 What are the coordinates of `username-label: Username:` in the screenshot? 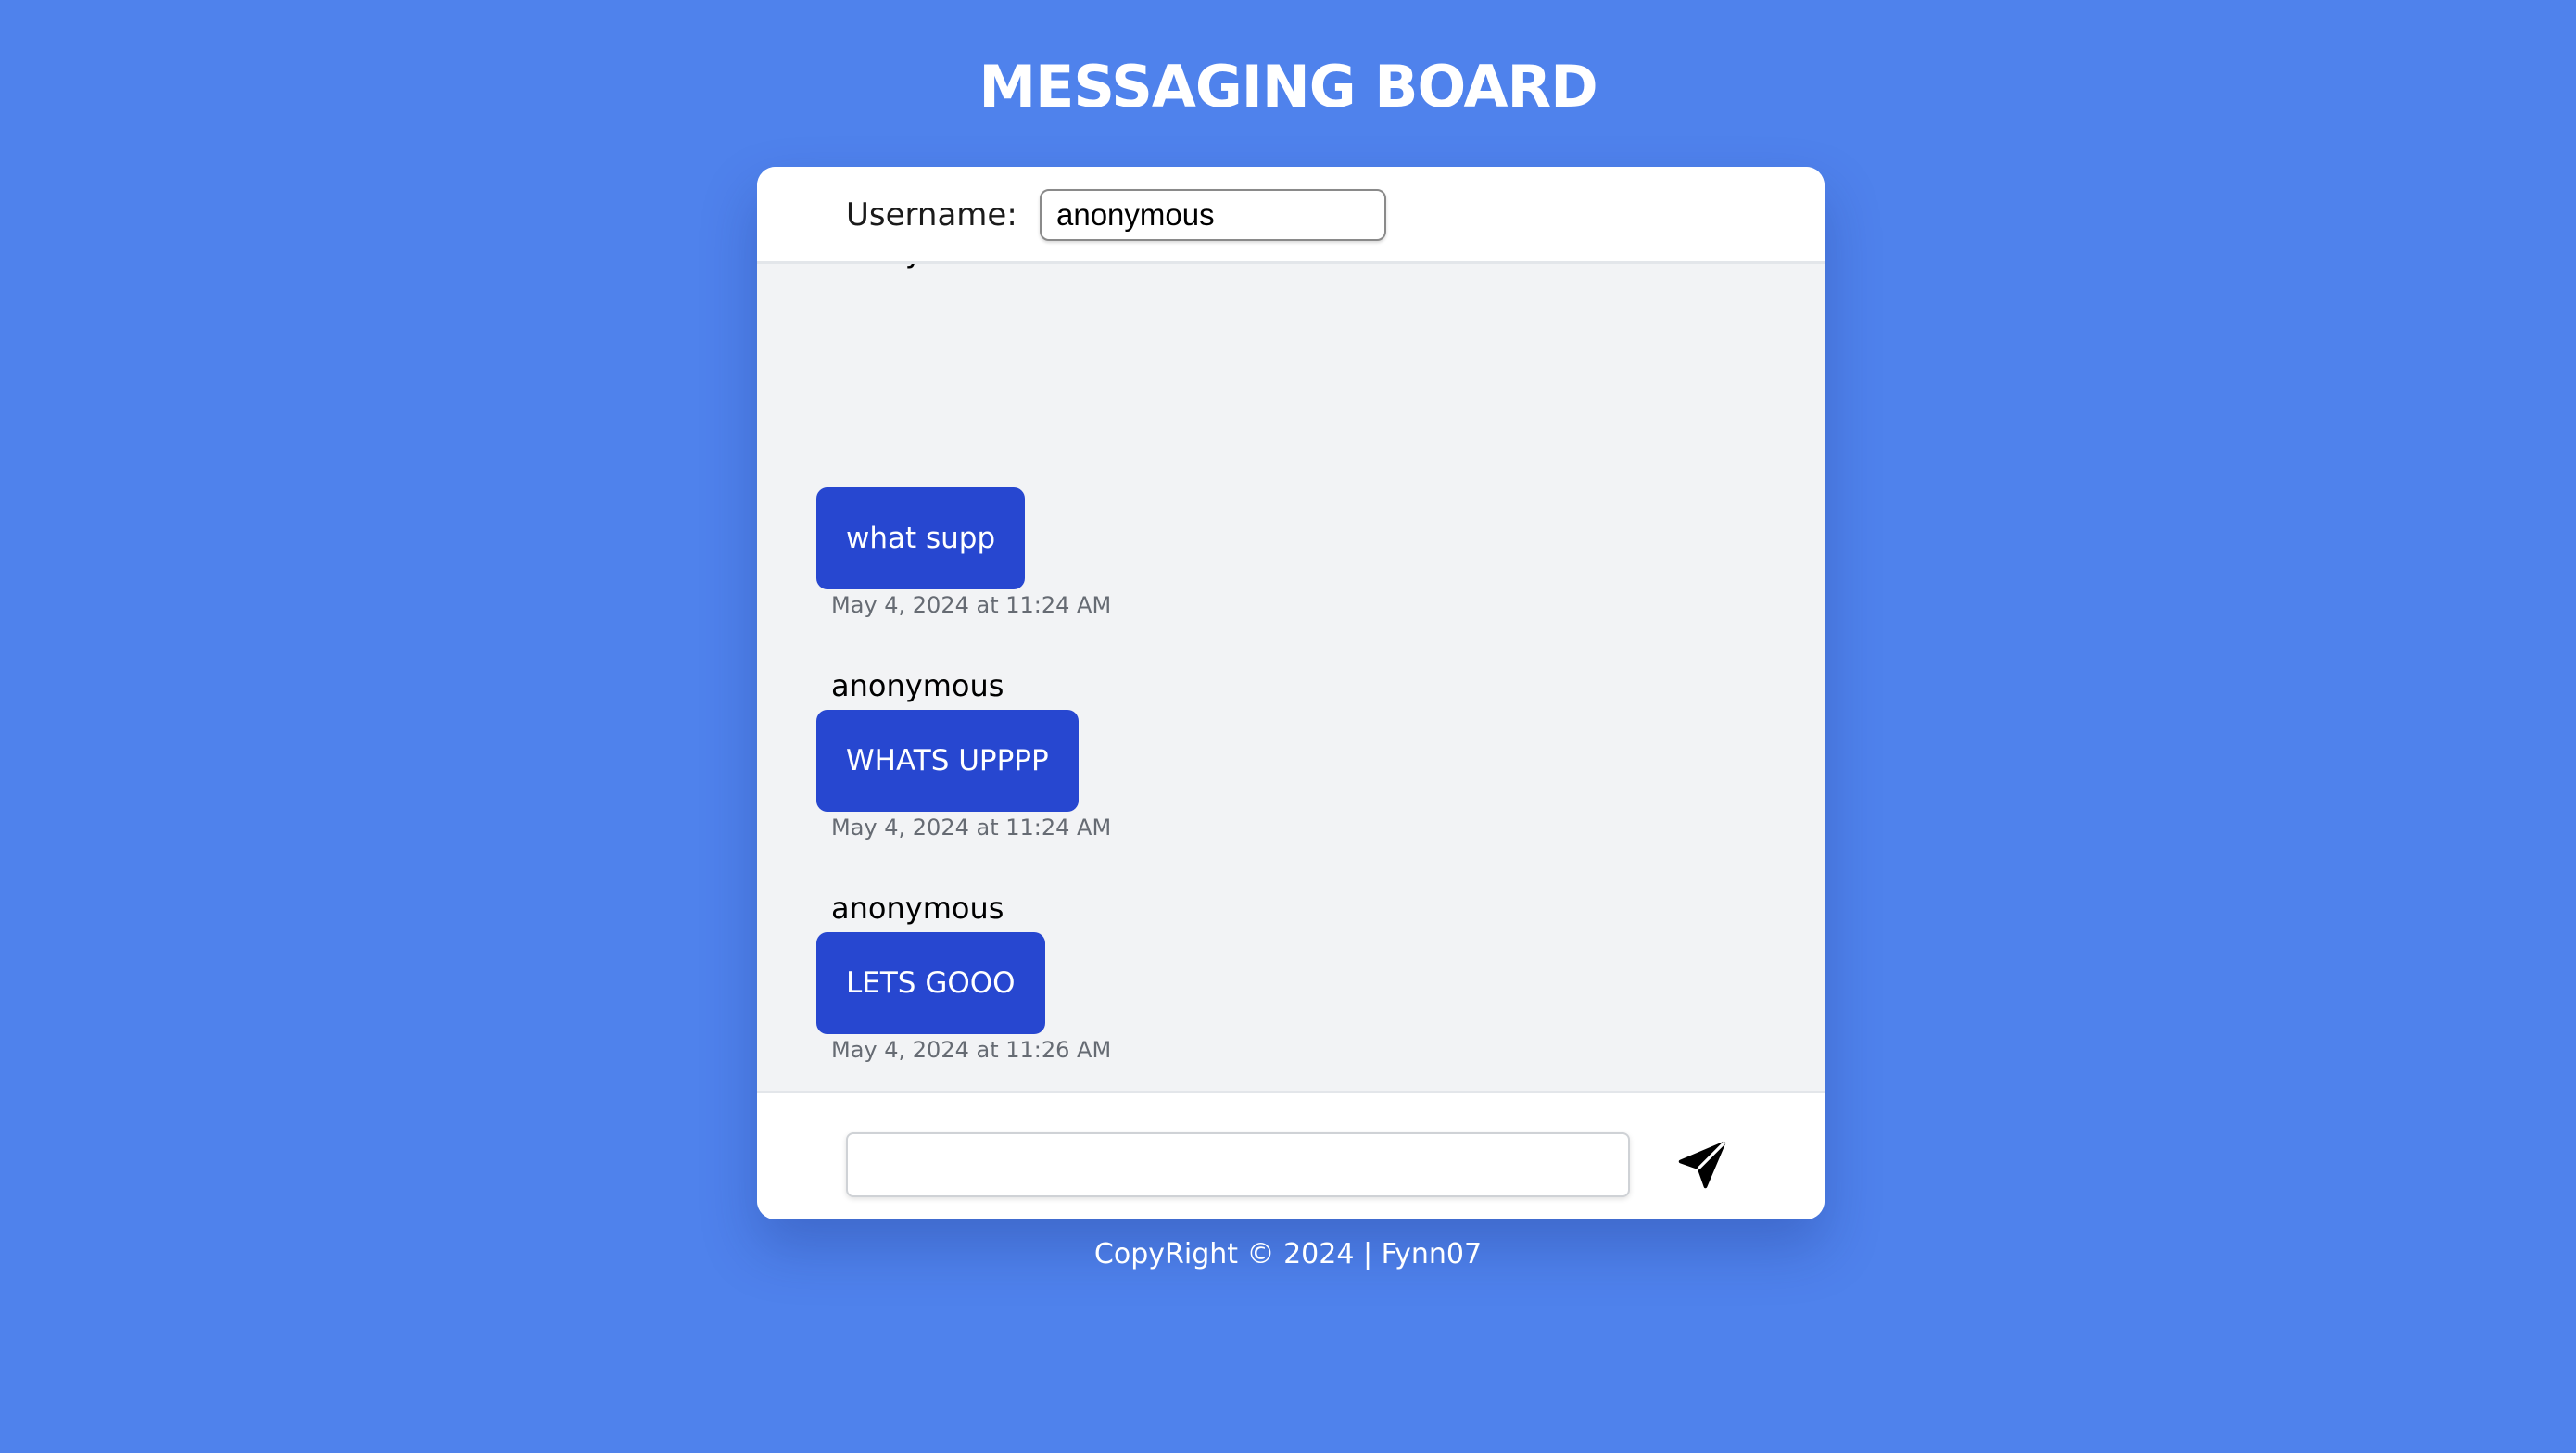 It's located at (932, 215).